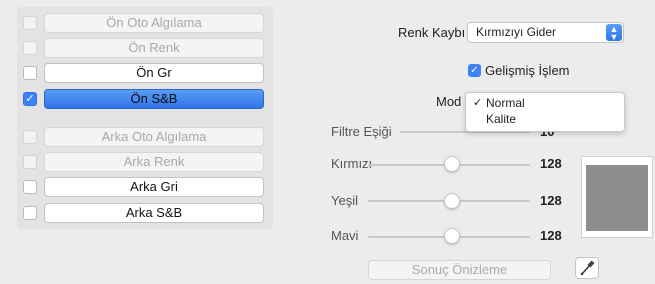  I want to click on eyedropper-icon, so click(587, 268).